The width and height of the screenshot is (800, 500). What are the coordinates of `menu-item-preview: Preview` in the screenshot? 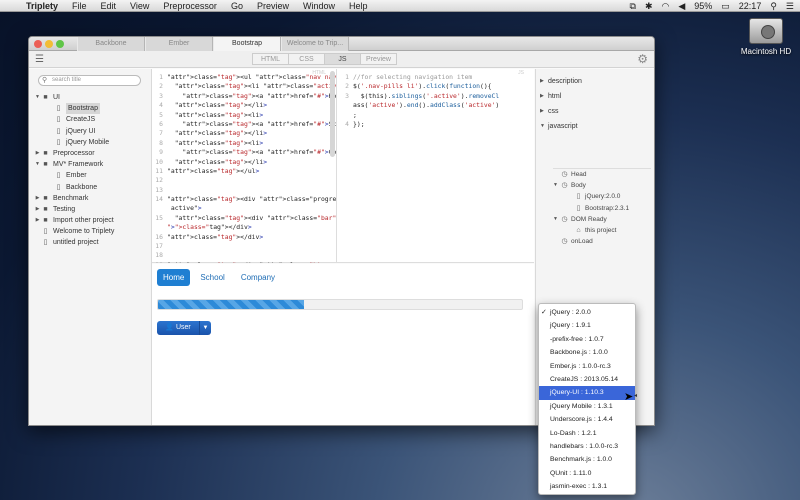 It's located at (273, 6).